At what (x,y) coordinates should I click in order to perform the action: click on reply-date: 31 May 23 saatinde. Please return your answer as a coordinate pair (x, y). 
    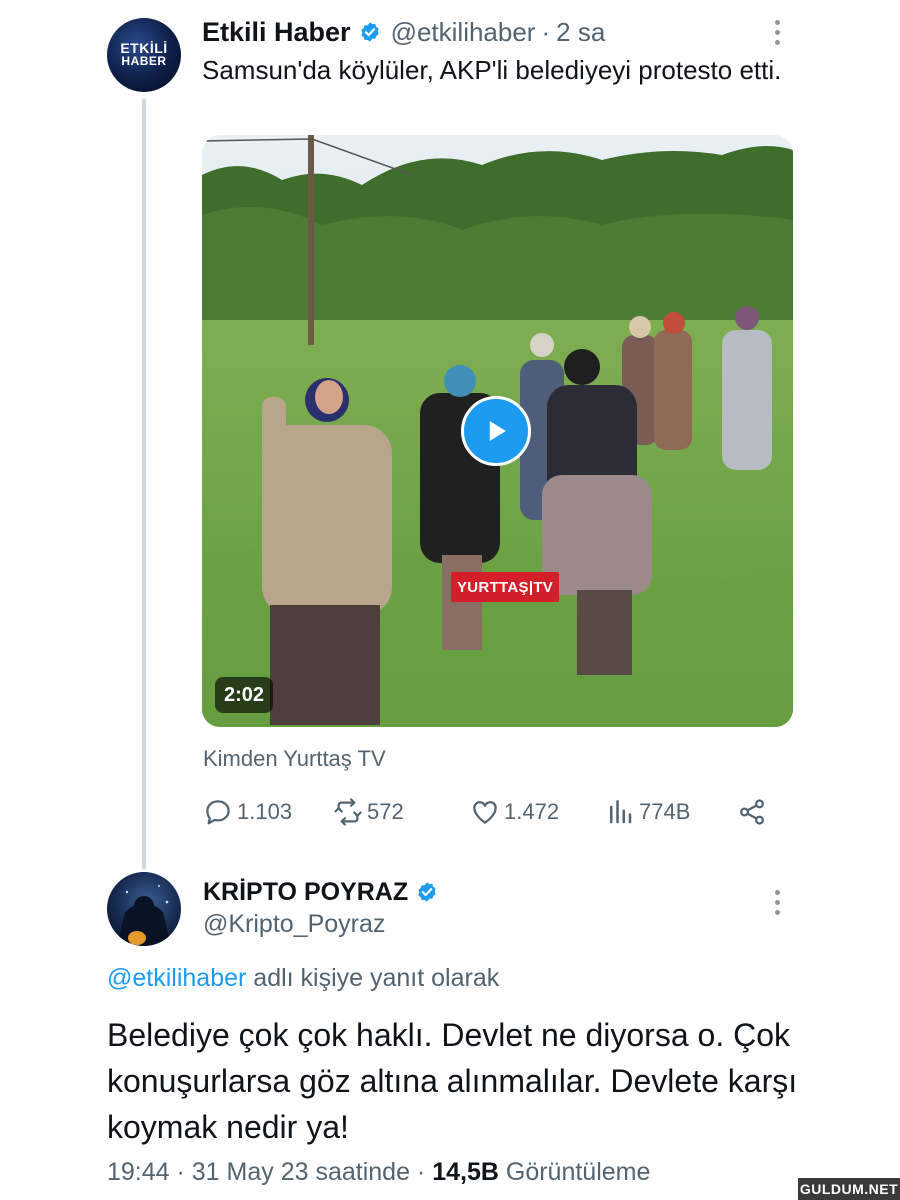
    Looking at the image, I should click on (301, 1172).